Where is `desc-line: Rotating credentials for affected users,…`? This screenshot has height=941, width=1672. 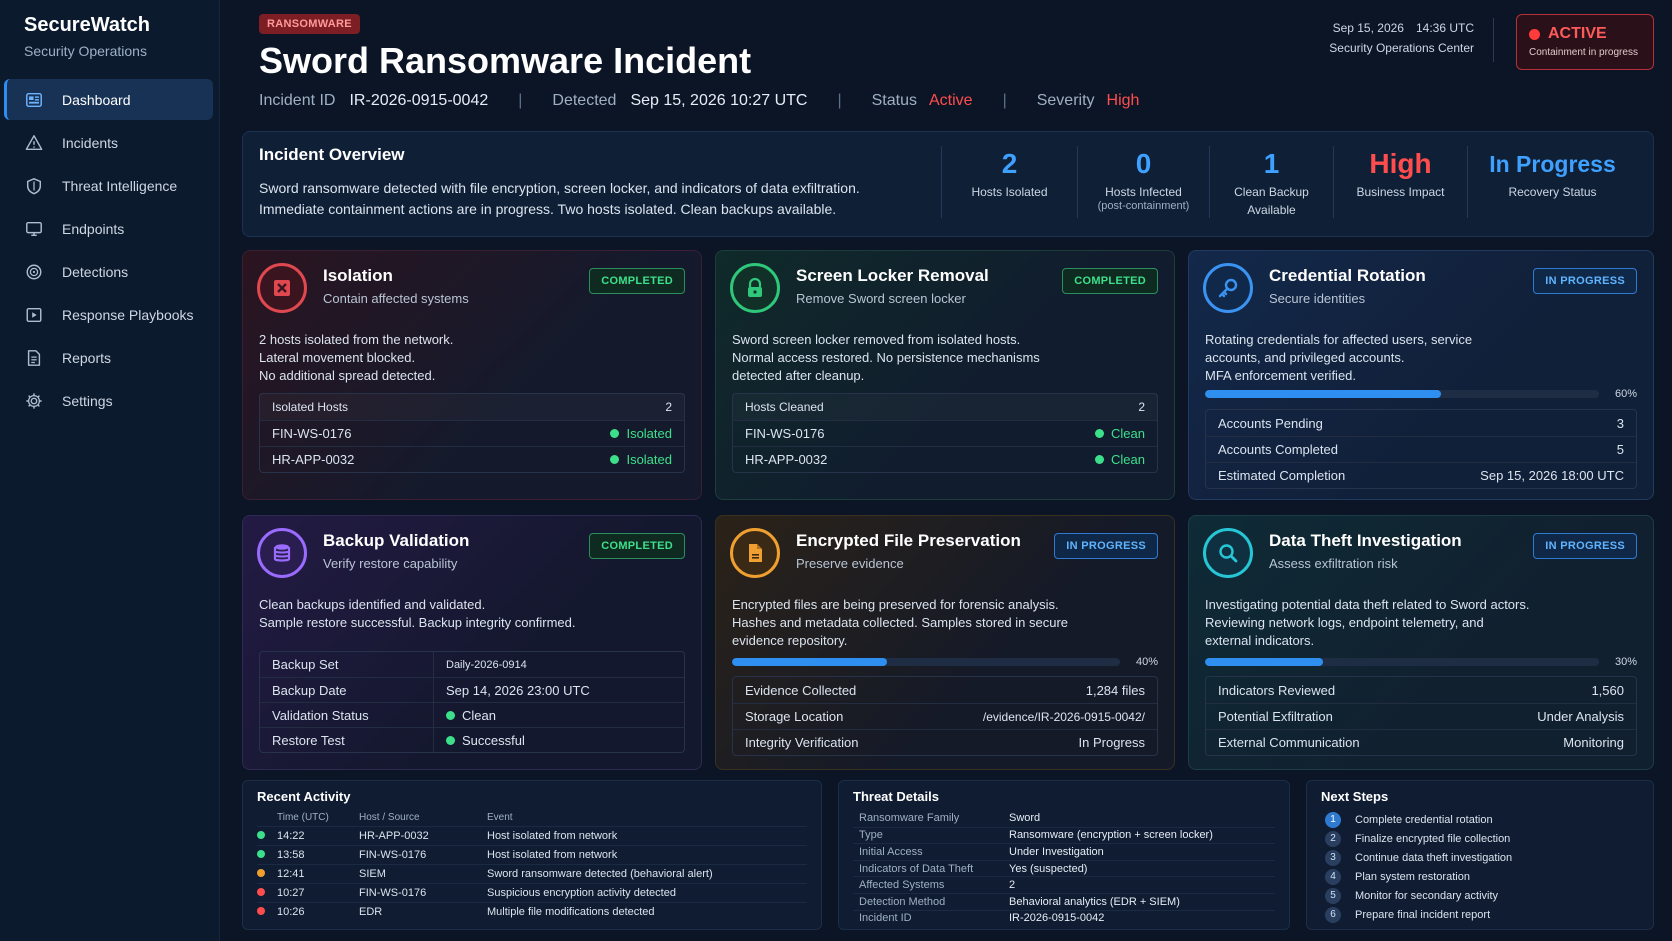 desc-line: Rotating credentials for affected users,… is located at coordinates (1339, 339).